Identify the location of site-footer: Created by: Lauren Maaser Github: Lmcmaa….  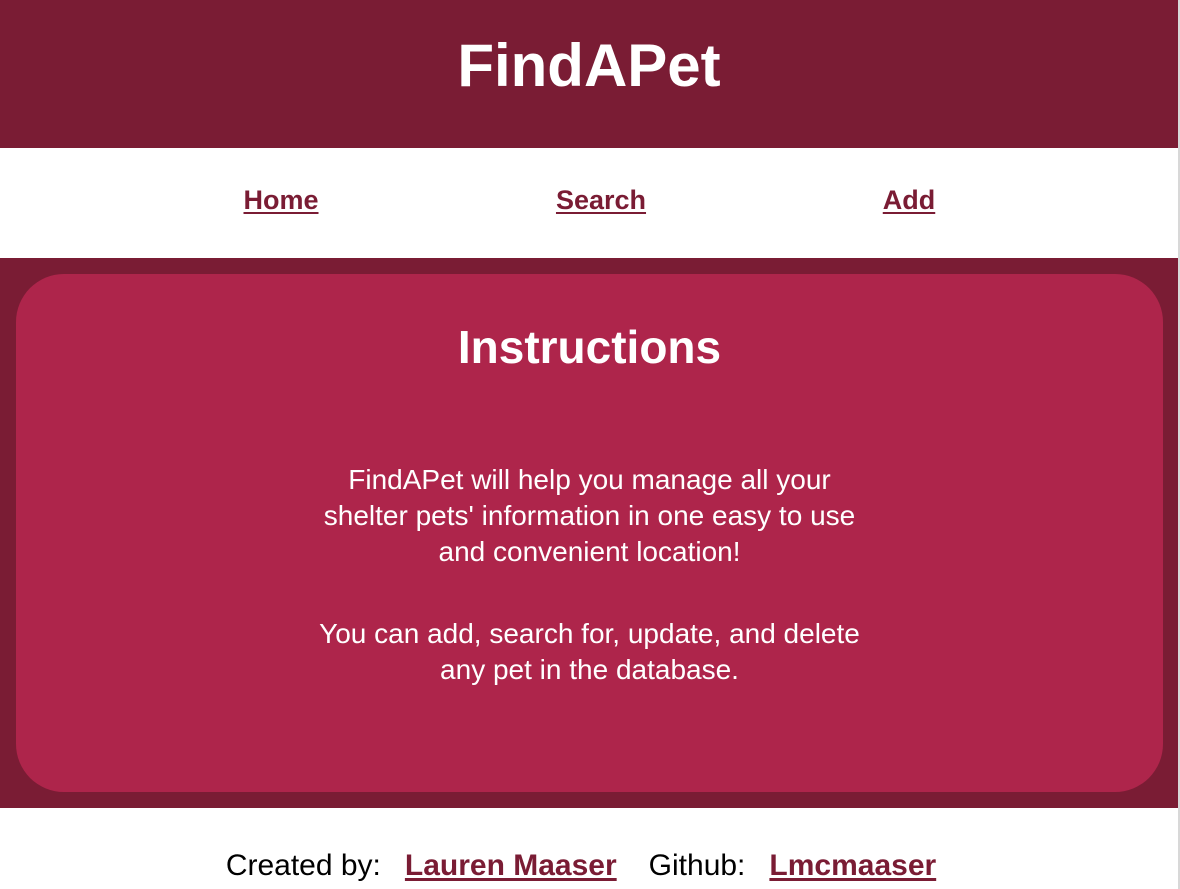
(585, 848).